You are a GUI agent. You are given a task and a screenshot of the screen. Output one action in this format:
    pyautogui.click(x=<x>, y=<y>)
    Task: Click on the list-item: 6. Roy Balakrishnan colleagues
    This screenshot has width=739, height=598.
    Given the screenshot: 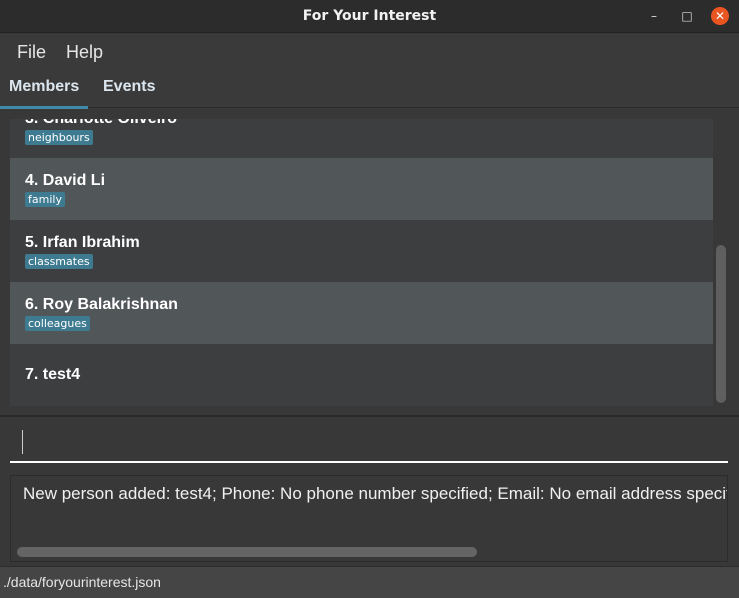 What is the action you would take?
    pyautogui.click(x=361, y=313)
    